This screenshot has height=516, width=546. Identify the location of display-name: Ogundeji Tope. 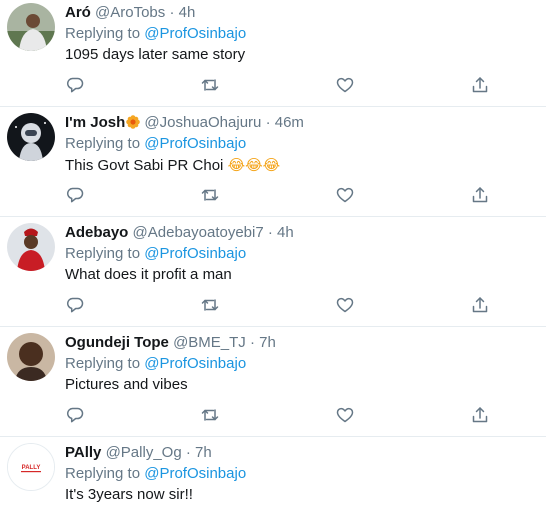
(117, 342).